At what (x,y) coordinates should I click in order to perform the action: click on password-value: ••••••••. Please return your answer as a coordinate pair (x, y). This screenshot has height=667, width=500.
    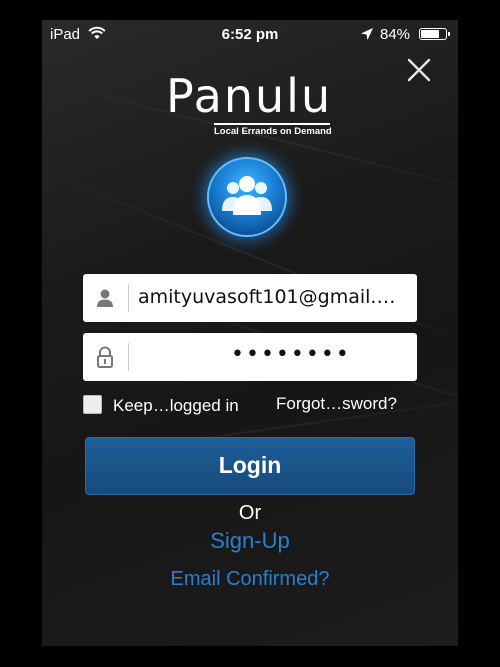
    Looking at the image, I should click on (291, 354).